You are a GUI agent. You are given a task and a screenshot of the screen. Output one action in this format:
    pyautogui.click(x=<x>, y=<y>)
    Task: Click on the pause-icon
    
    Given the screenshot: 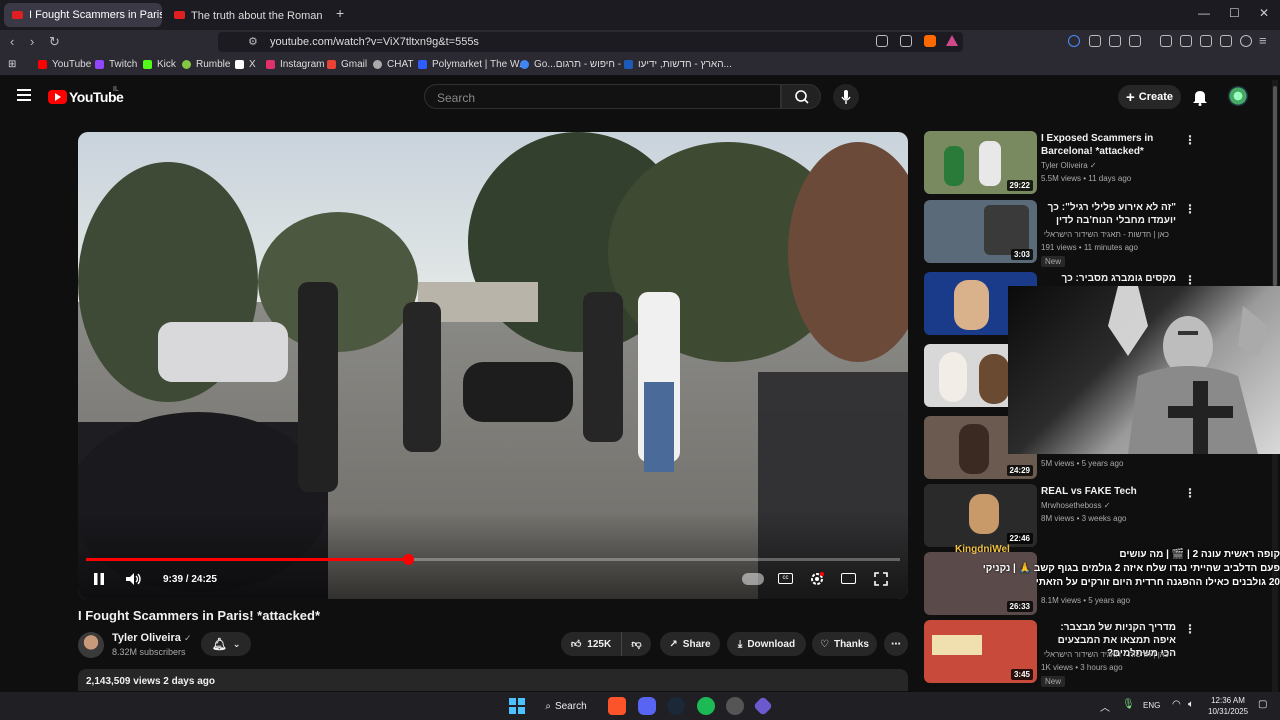 What is the action you would take?
    pyautogui.click(x=99, y=579)
    